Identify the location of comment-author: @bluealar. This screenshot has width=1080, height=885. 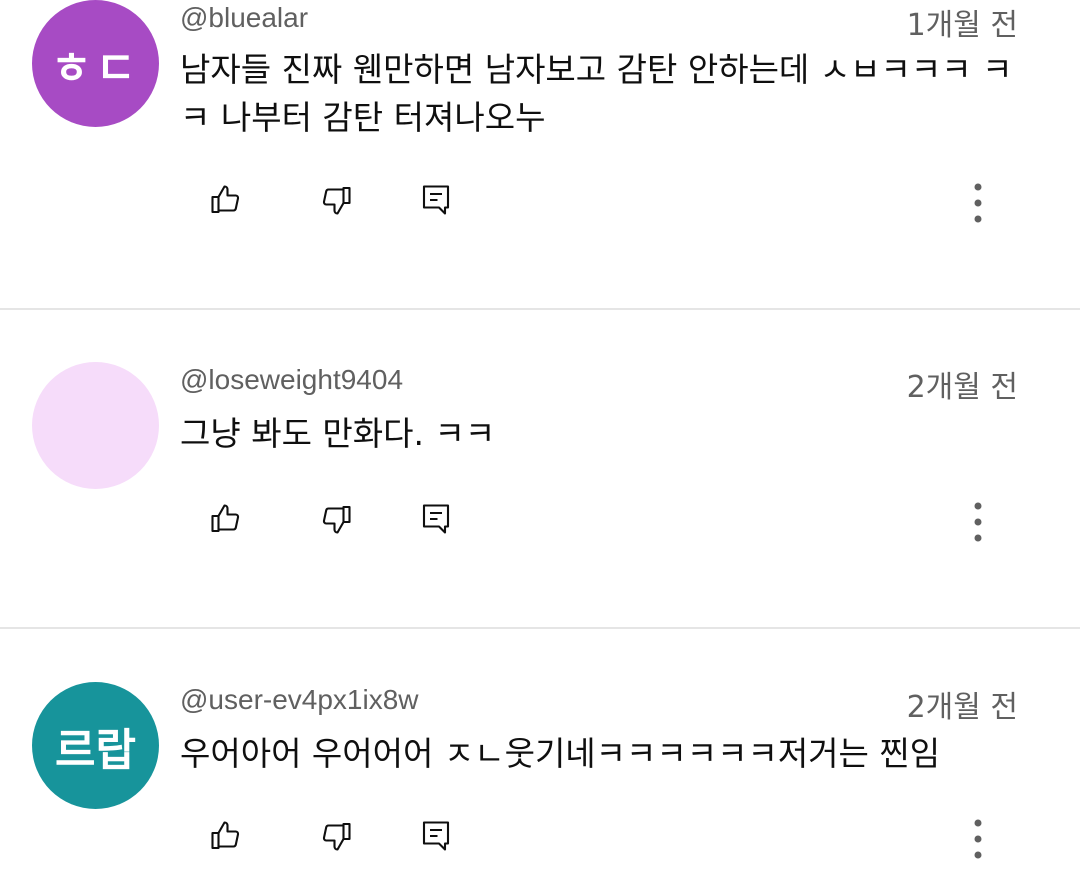
(244, 18).